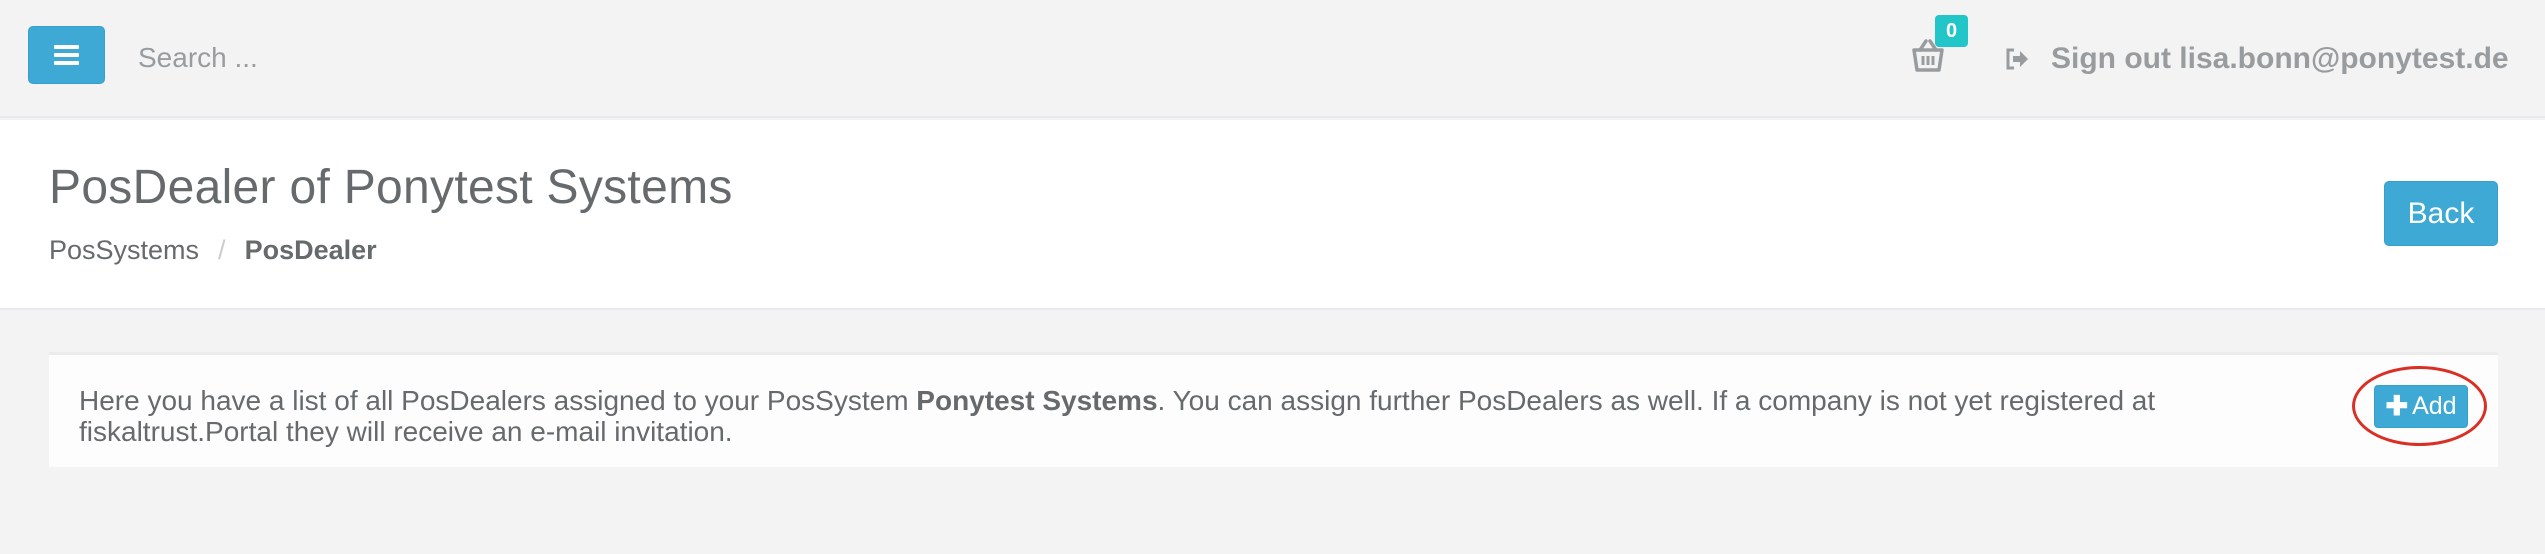  What do you see at coordinates (1951, 31) in the screenshot?
I see `cart-count-badge: 0` at bounding box center [1951, 31].